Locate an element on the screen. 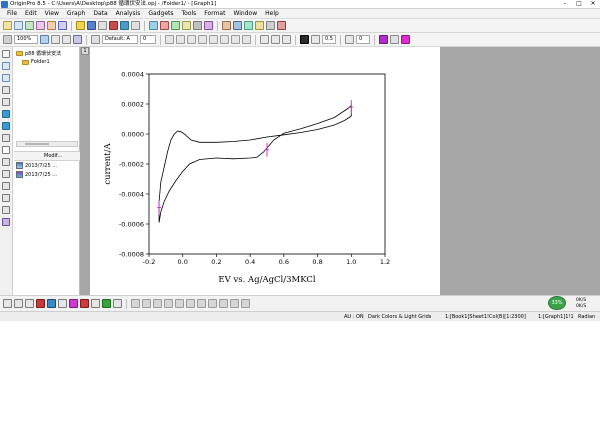  scatter-plot-icon is located at coordinates (18, 303).